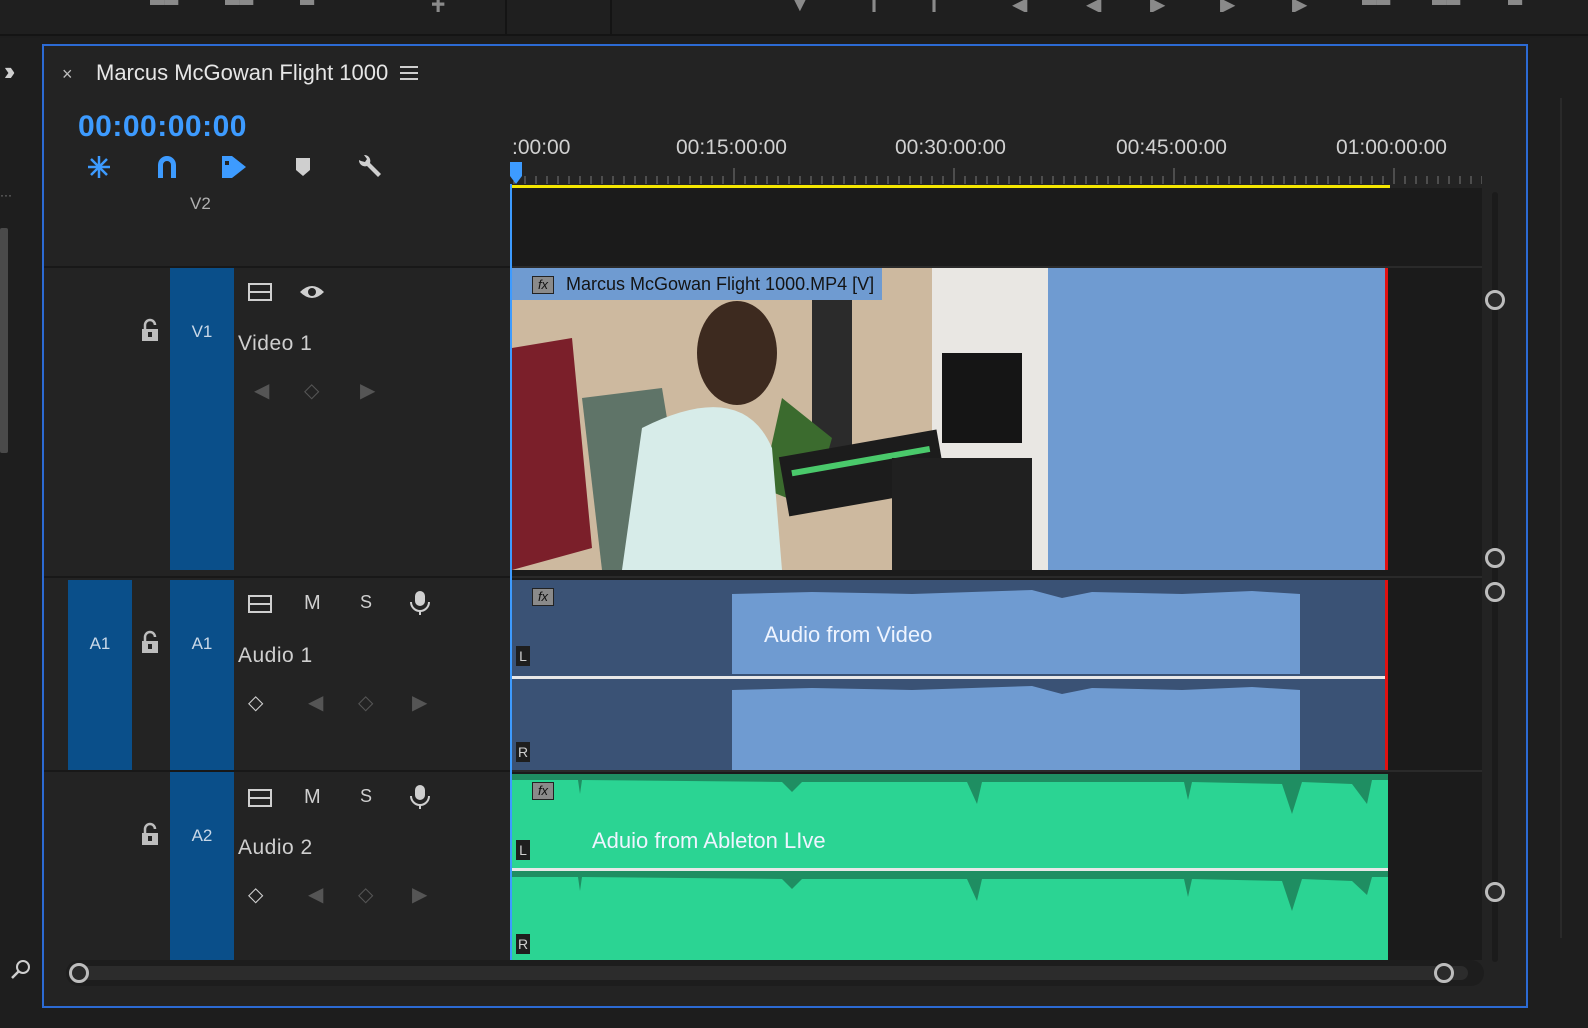 The height and width of the screenshot is (1028, 1588). Describe the element at coordinates (1444, 973) in the screenshot. I see `scroll-zoom-handle-right` at that location.